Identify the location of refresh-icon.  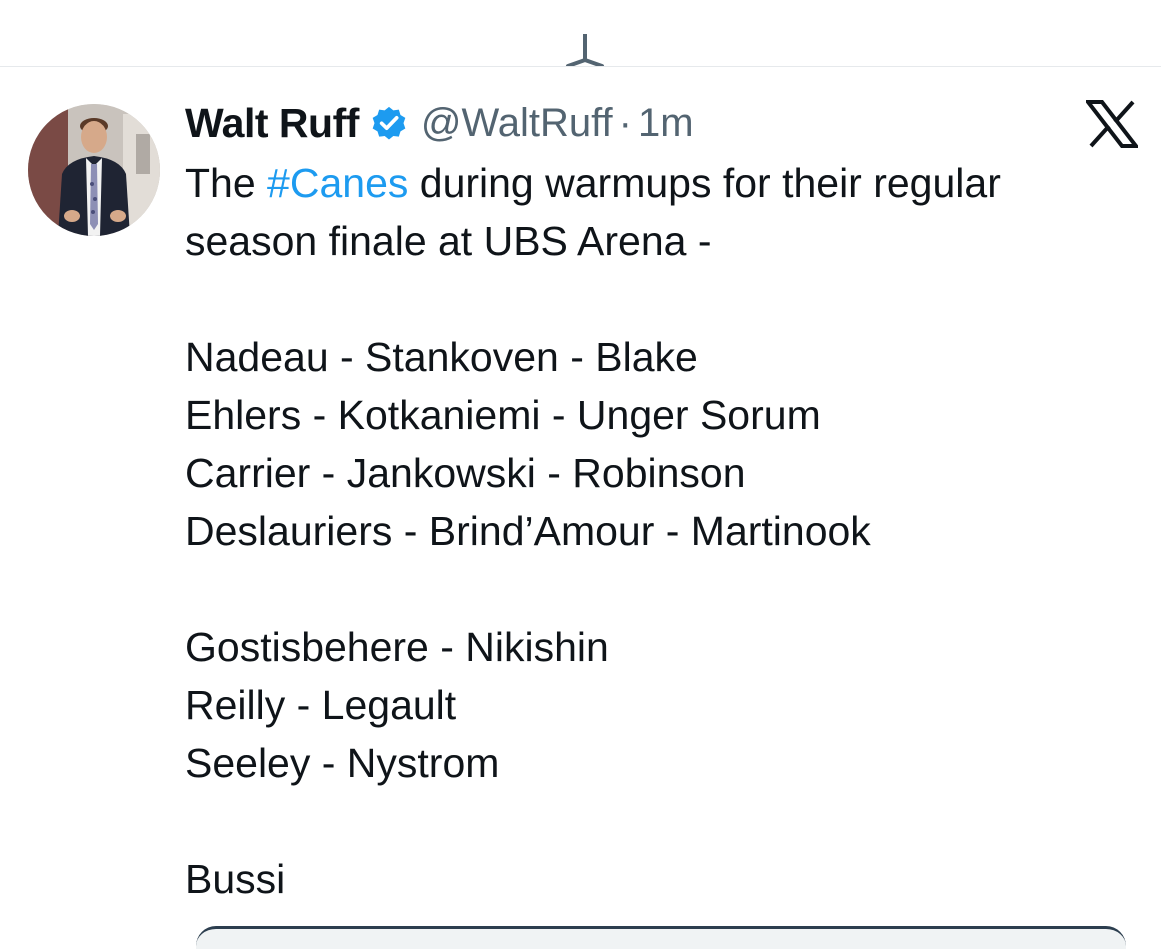
(585, 50).